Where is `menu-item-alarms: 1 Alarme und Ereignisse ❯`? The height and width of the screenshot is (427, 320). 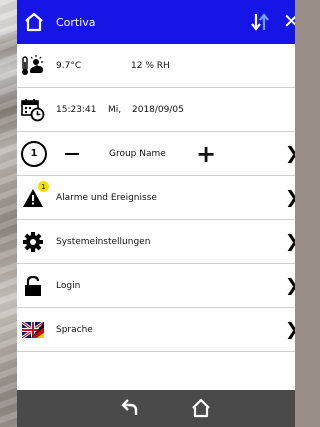
menu-item-alarms: 1 Alarme und Ereignisse ❯ is located at coordinates (156, 198).